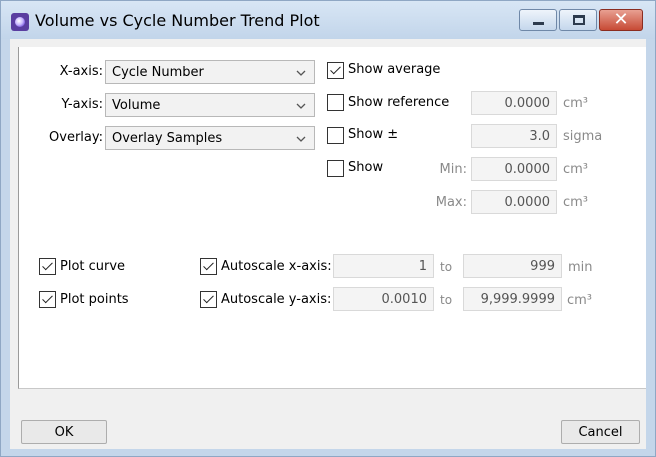  I want to click on autoscale-x-label: Autoscale x-axis:, so click(276, 266).